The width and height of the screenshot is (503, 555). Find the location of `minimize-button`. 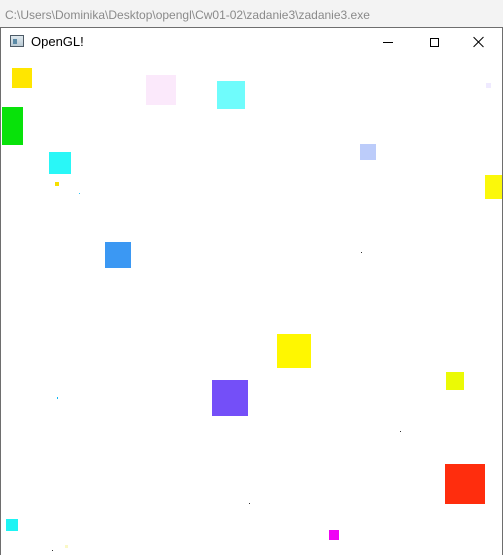

minimize-button is located at coordinates (388, 42).